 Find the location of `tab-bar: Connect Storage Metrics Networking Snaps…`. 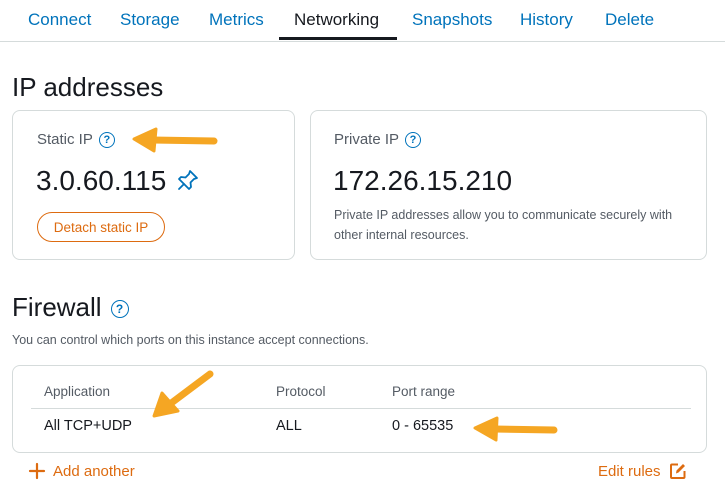

tab-bar: Connect Storage Metrics Networking Snaps… is located at coordinates (362, 21).